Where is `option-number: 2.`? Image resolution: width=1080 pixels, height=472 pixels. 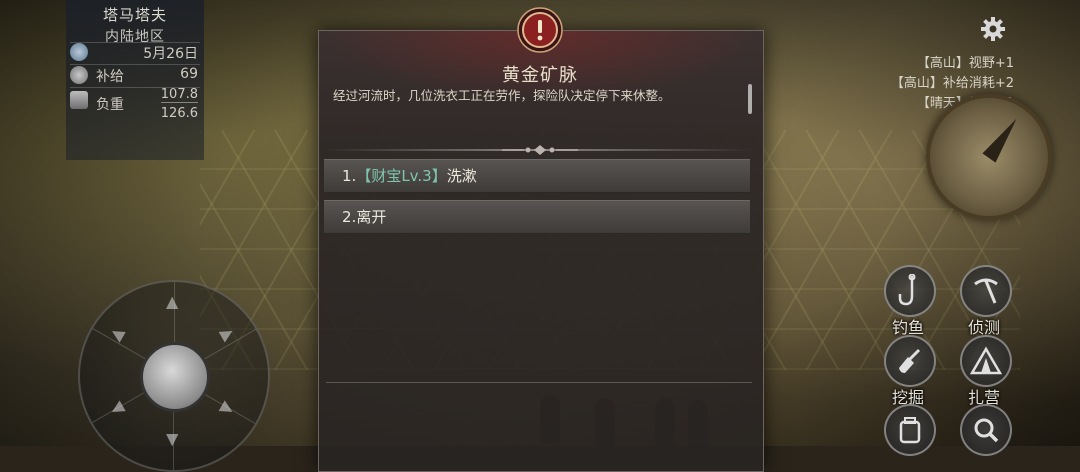
option-number: 2. is located at coordinates (349, 217).